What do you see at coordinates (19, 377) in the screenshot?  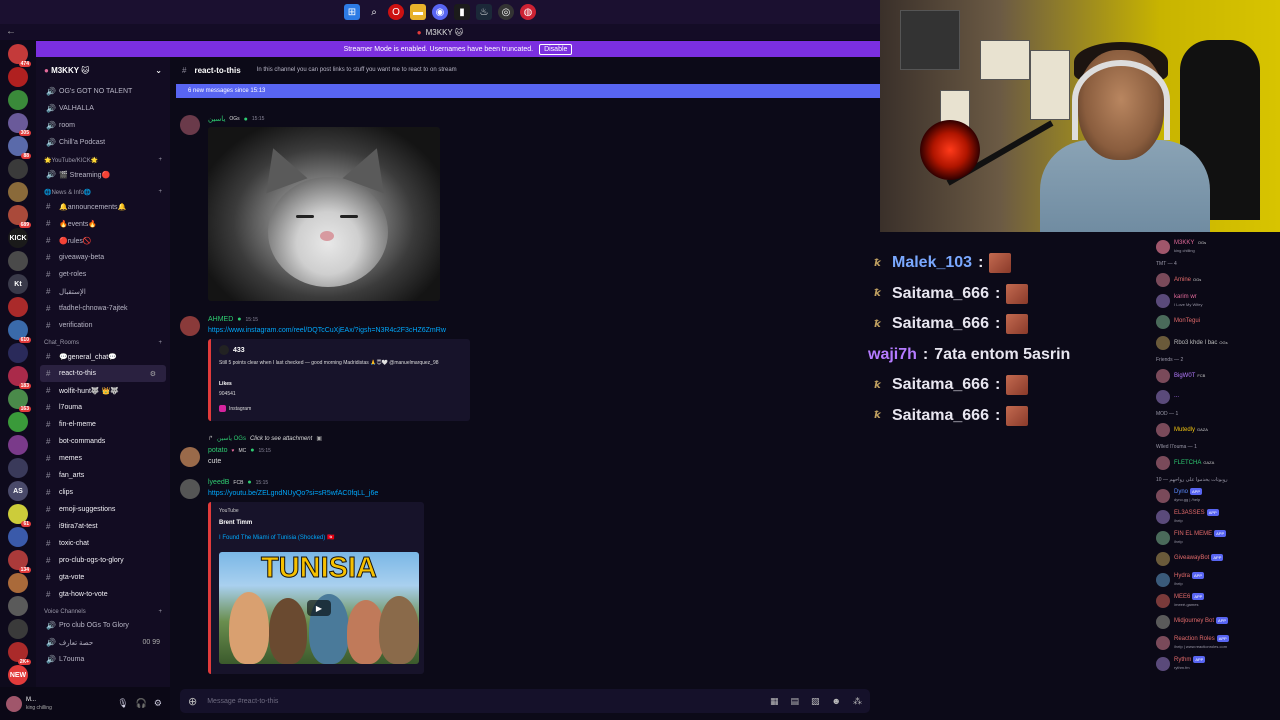 I see `server-icon: 183` at bounding box center [19, 377].